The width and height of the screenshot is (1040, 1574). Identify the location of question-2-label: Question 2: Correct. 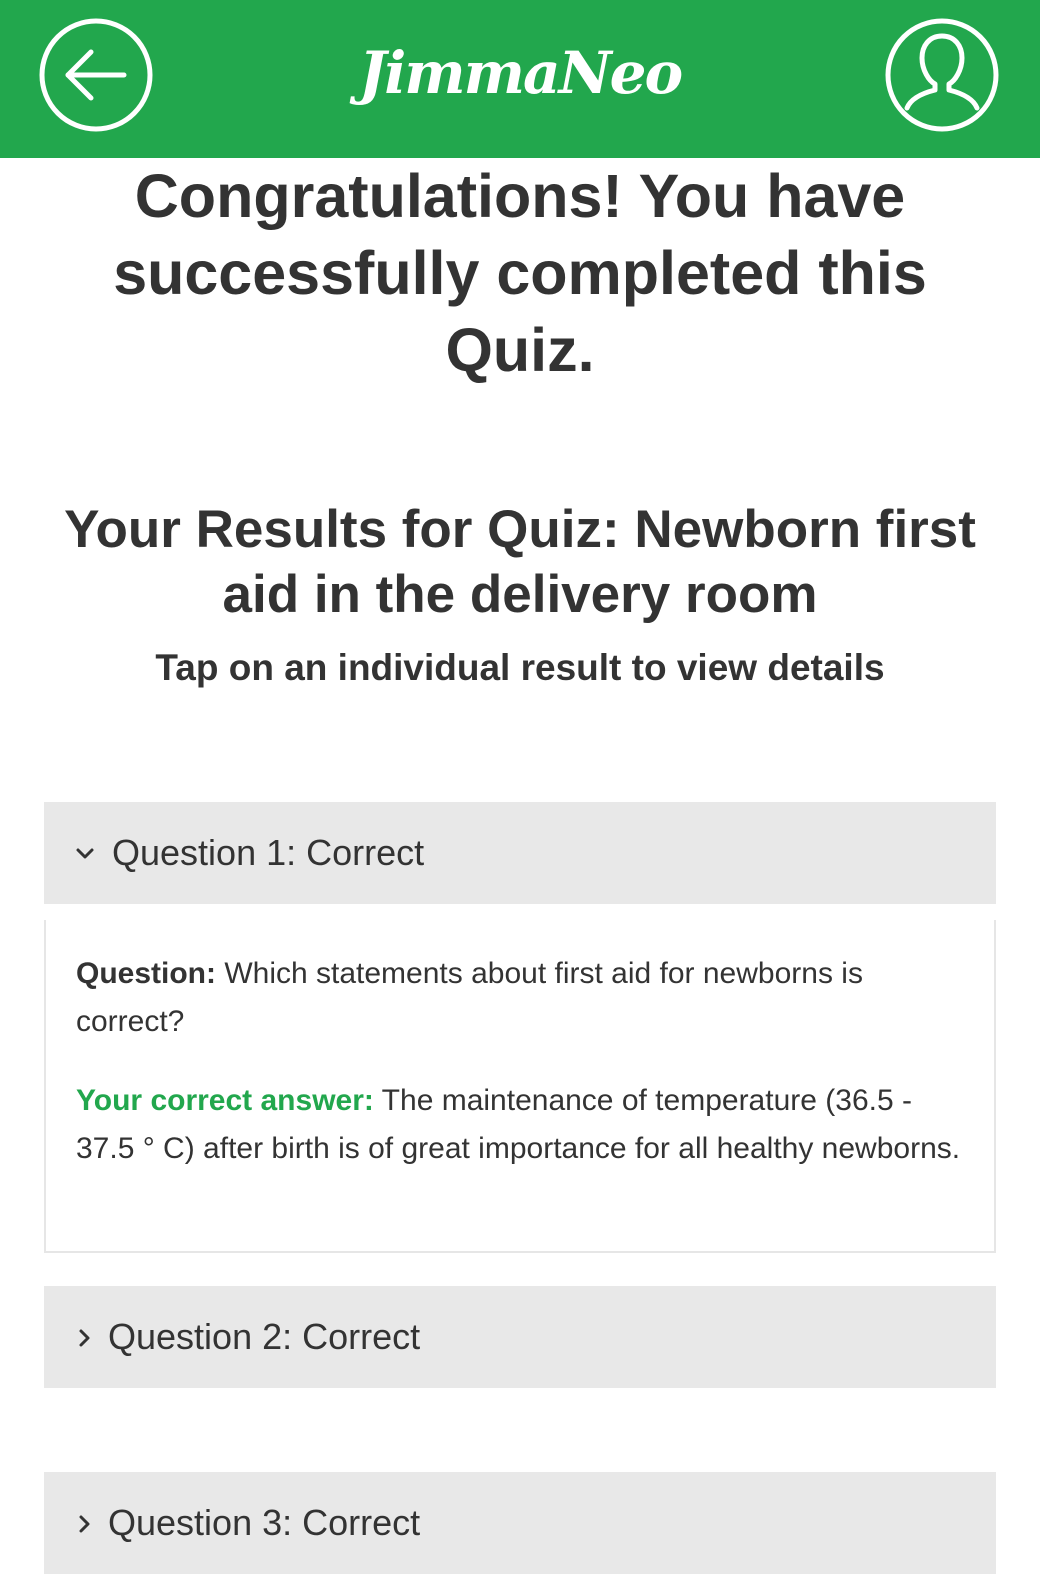
(264, 1336).